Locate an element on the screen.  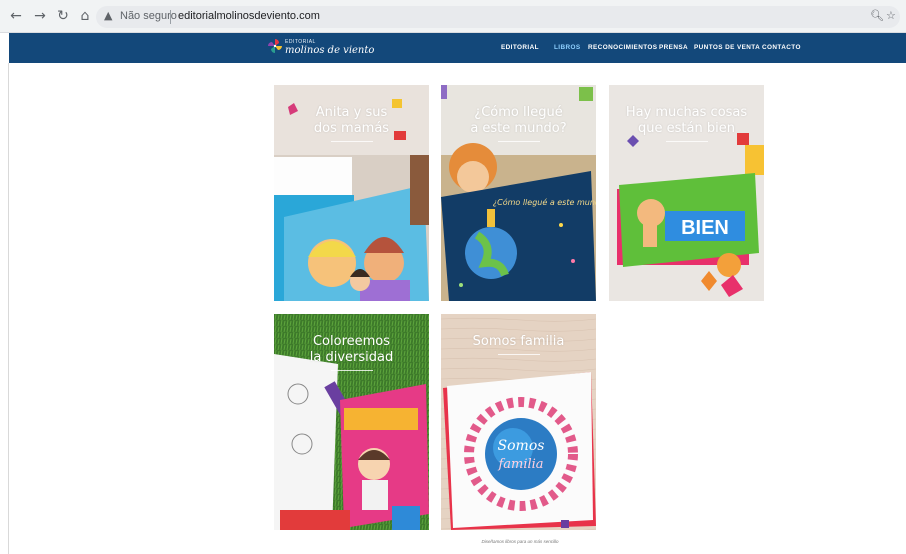
book-title-line2: dos mamás is located at coordinates (351, 128).